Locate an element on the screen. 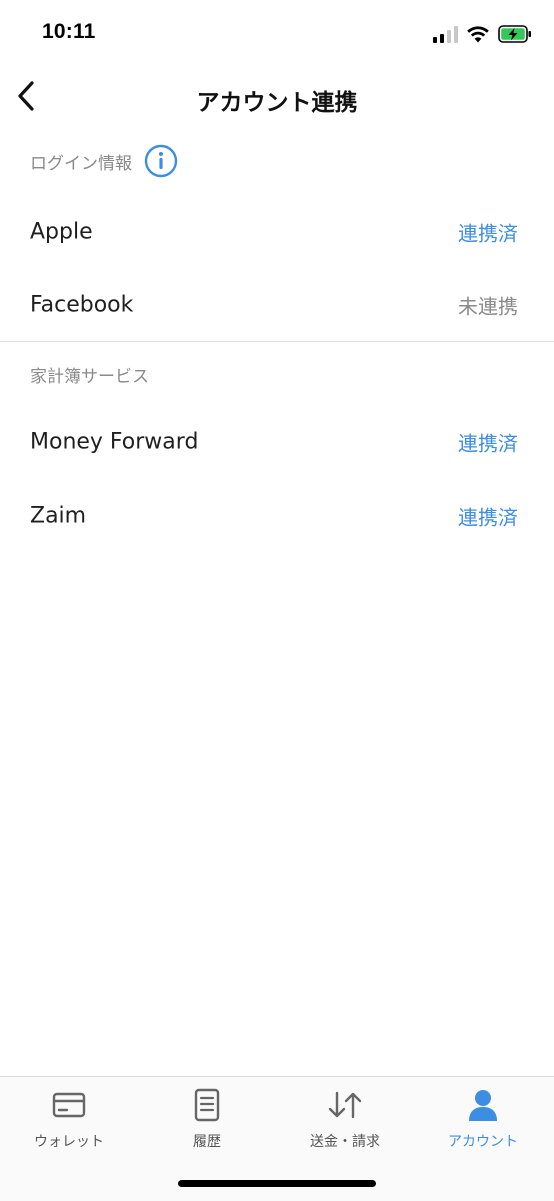 The image size is (554, 1201). tab-history: 履歴 is located at coordinates (207, 1122).